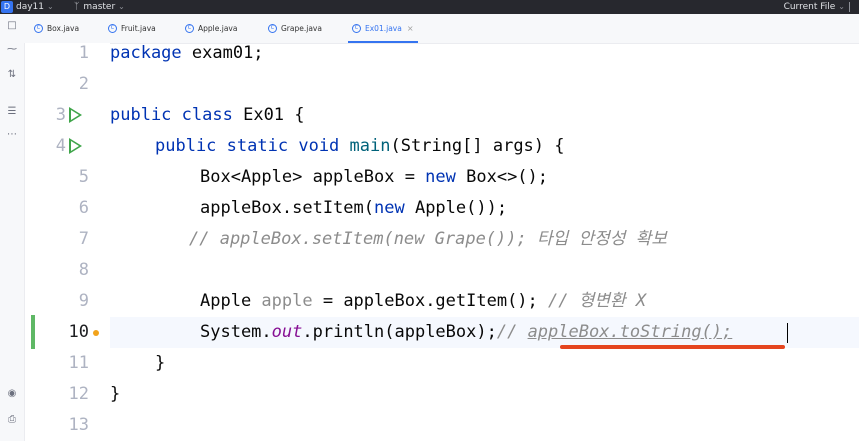 The height and width of the screenshot is (441, 859). Describe the element at coordinates (809, 7) in the screenshot. I see `run-config-label: Current File` at that location.